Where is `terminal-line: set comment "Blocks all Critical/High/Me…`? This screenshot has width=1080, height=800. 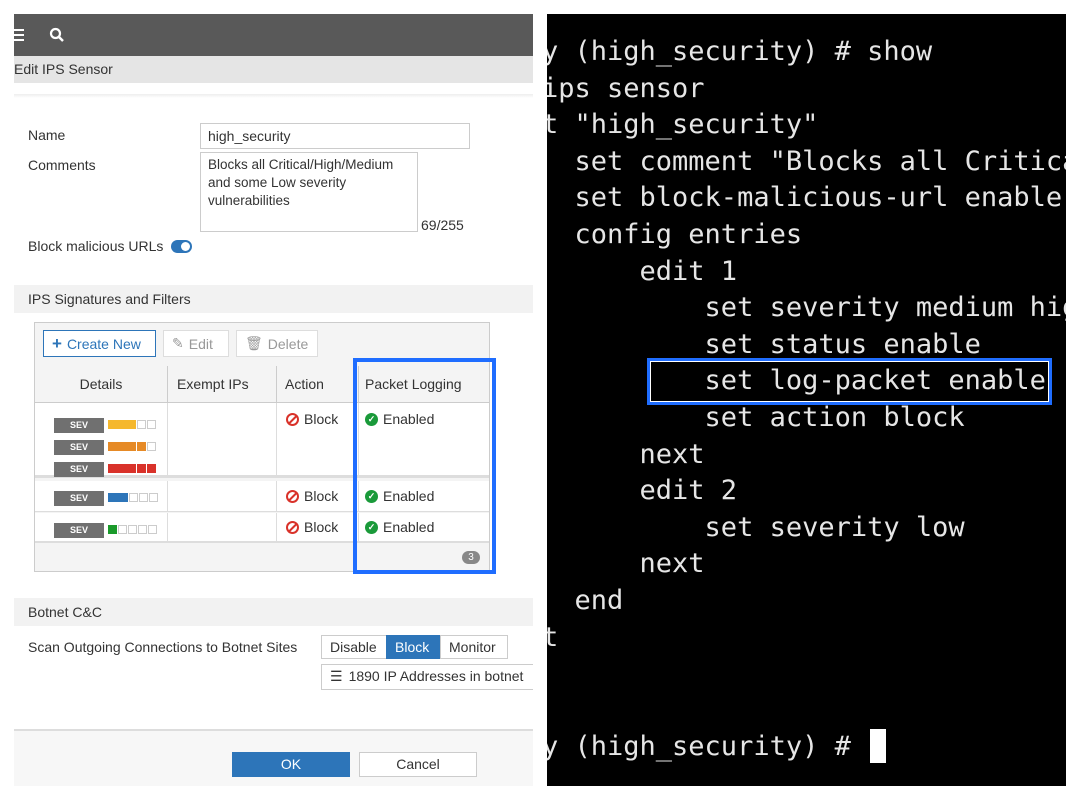 terminal-line: set comment "Blocks all Critical/High/Me… is located at coordinates (820, 161).